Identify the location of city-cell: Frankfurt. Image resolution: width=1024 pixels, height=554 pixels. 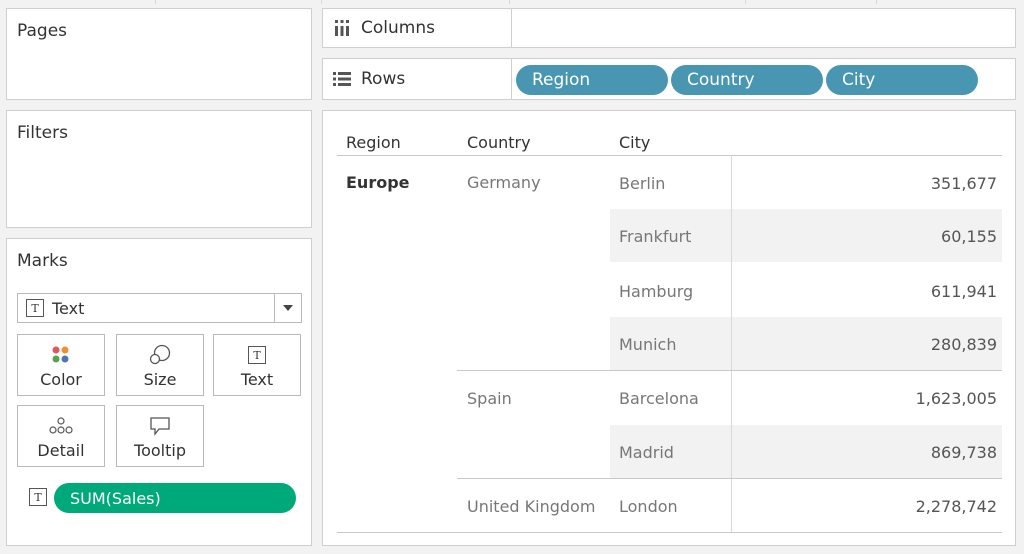
(655, 236).